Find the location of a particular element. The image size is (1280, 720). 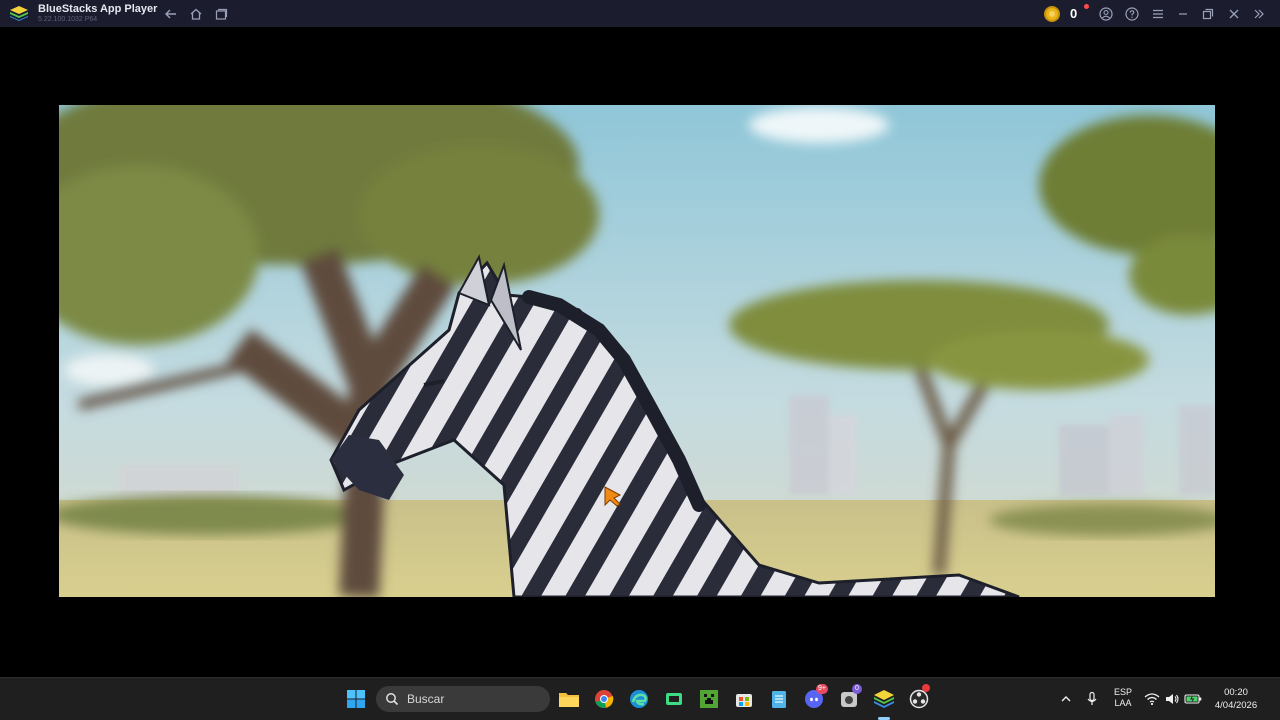

minecraft-icon is located at coordinates (709, 699).